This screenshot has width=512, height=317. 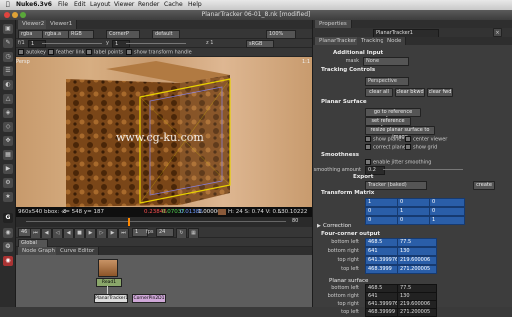 I want to click on tab-viewer2: Viewer2, so click(x=34, y=24).